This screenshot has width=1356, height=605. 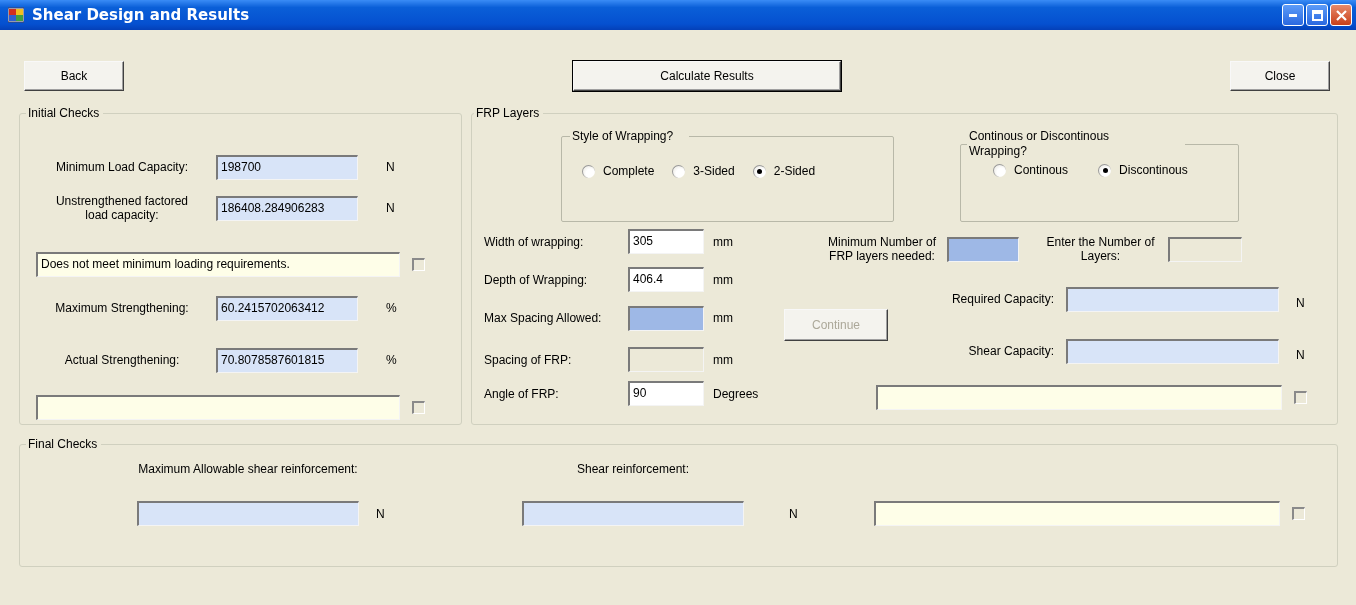 I want to click on field-label: Unstrengthened factored load capacity:, so click(x=122, y=208).